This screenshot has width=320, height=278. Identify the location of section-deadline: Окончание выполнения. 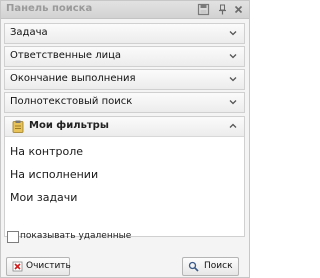
(124, 79).